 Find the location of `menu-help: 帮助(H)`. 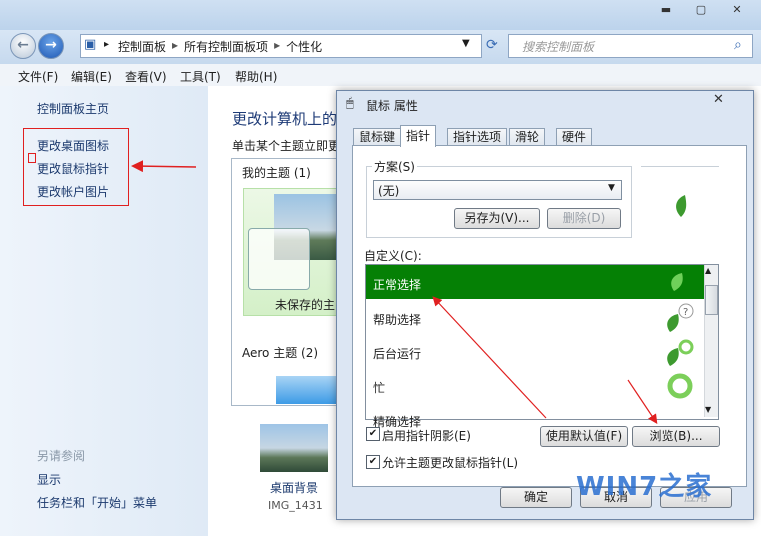

menu-help: 帮助(H) is located at coordinates (256, 76).